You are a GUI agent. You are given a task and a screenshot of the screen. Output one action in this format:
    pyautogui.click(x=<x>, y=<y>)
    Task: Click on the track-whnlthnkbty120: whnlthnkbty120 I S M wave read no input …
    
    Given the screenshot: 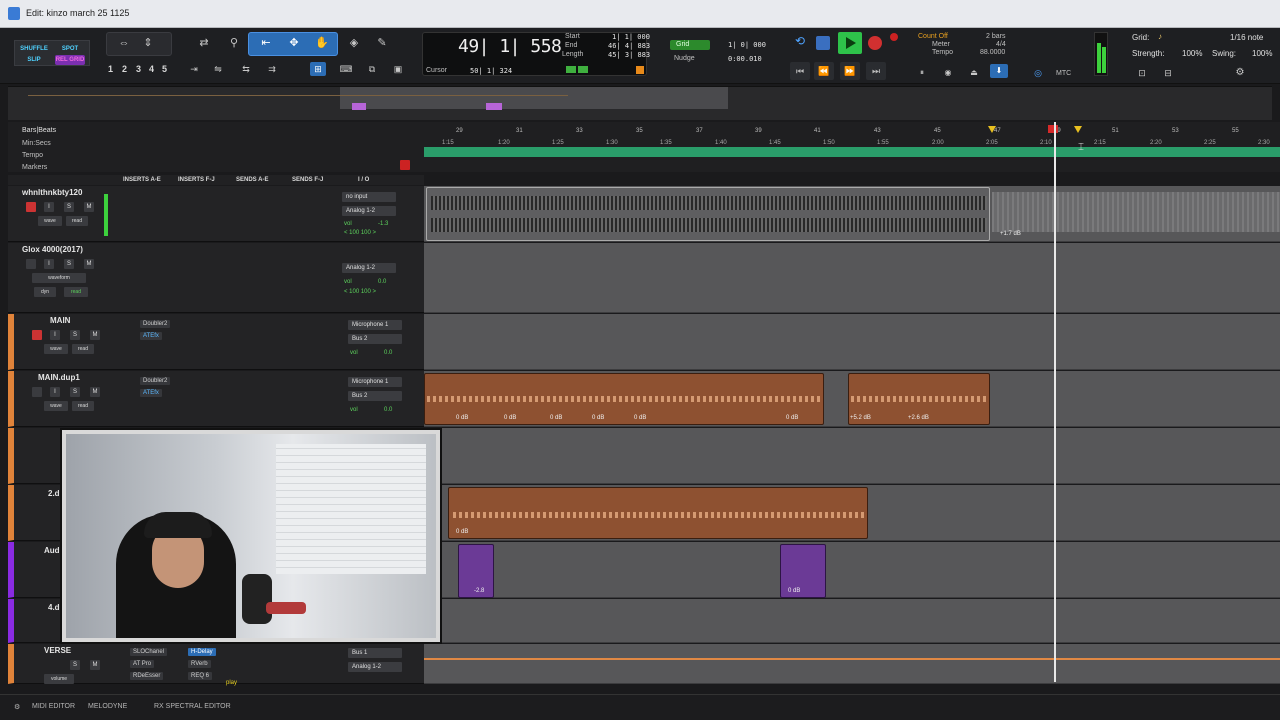 What is the action you would take?
    pyautogui.click(x=216, y=214)
    